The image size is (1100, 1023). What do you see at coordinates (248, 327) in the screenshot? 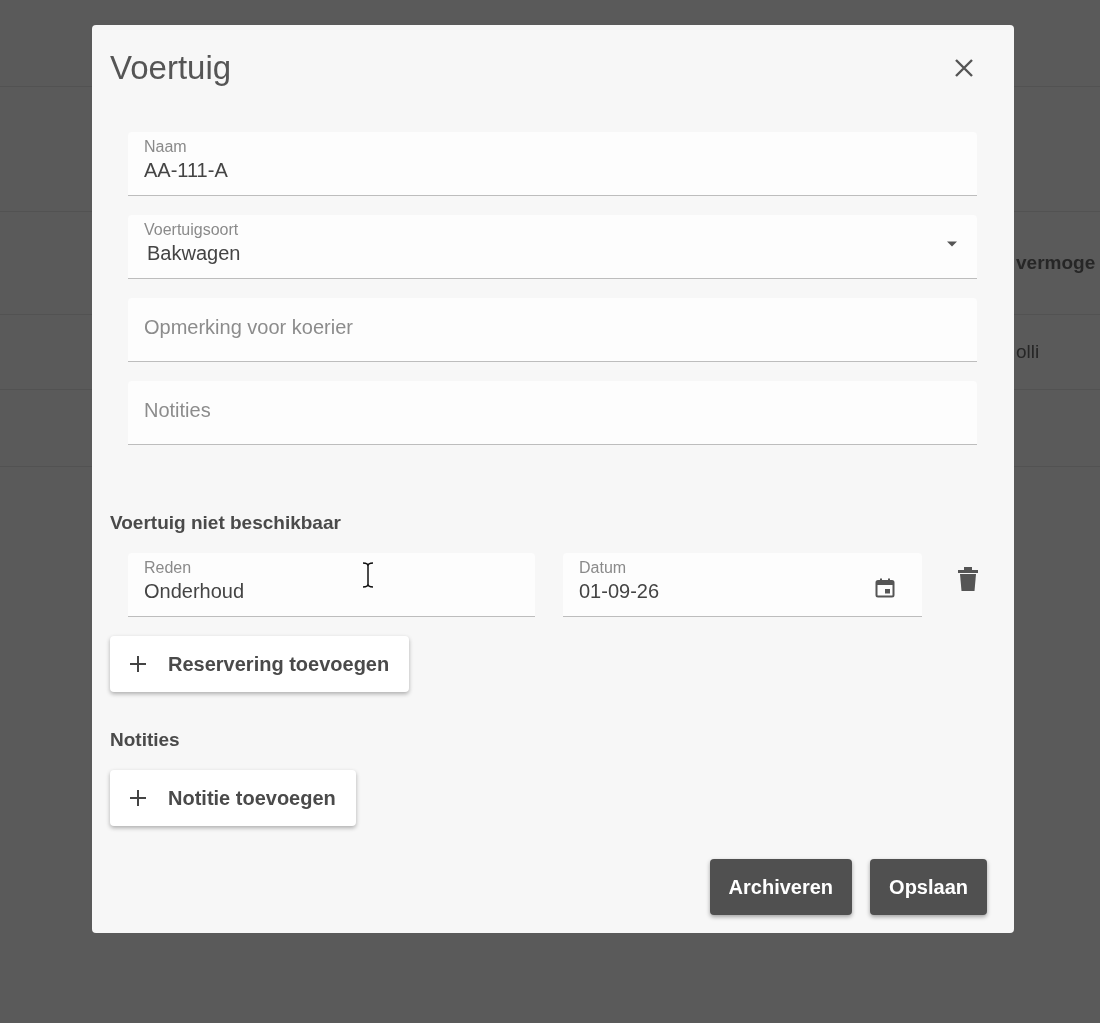
I see `field-placeholder: Opmerking voor koerier` at bounding box center [248, 327].